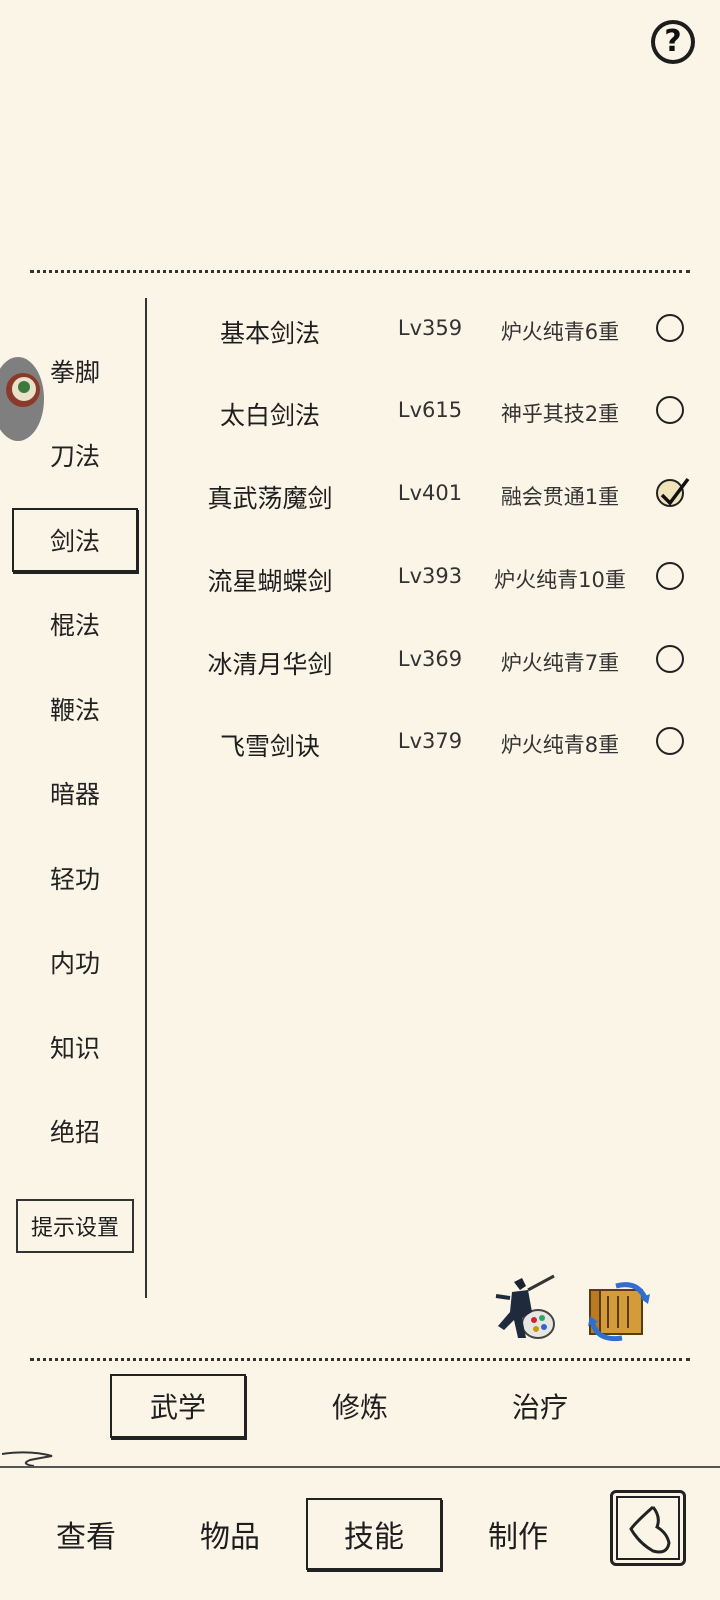  I want to click on help-button: ?, so click(673, 42).